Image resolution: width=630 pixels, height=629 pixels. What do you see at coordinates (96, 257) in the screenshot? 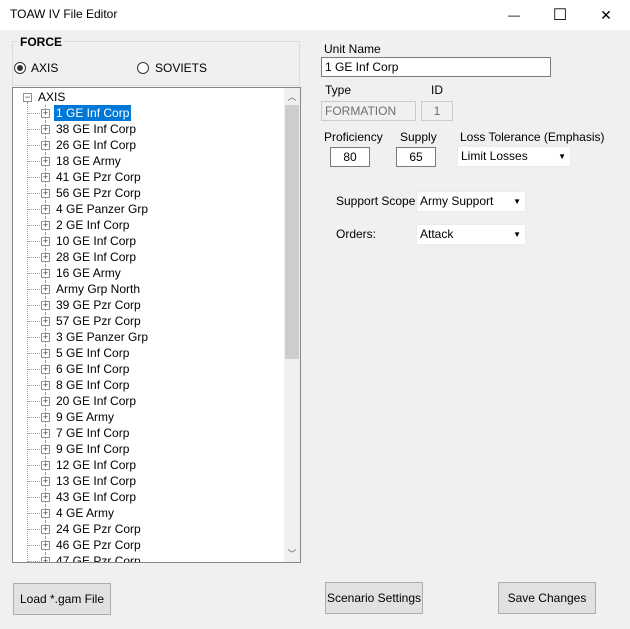
I see `tree-item-label: 28 GE Inf Corp` at bounding box center [96, 257].